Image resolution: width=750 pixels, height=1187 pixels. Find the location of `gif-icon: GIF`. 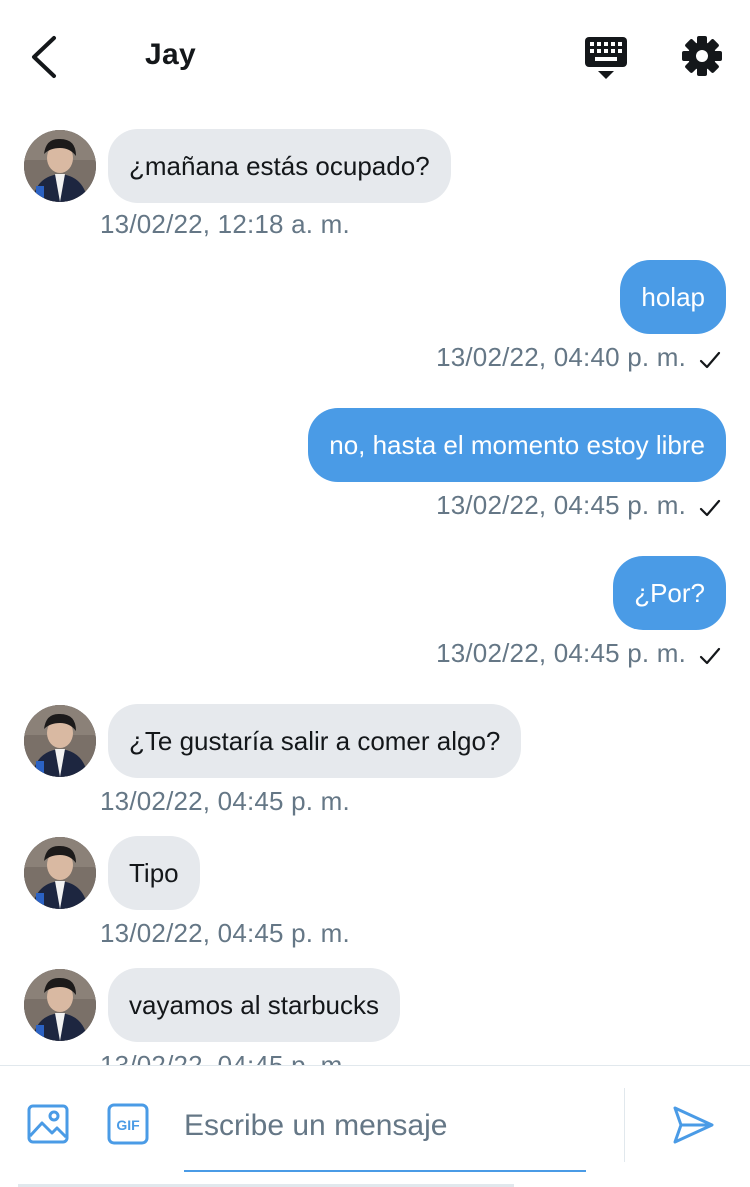

gif-icon: GIF is located at coordinates (128, 1124).